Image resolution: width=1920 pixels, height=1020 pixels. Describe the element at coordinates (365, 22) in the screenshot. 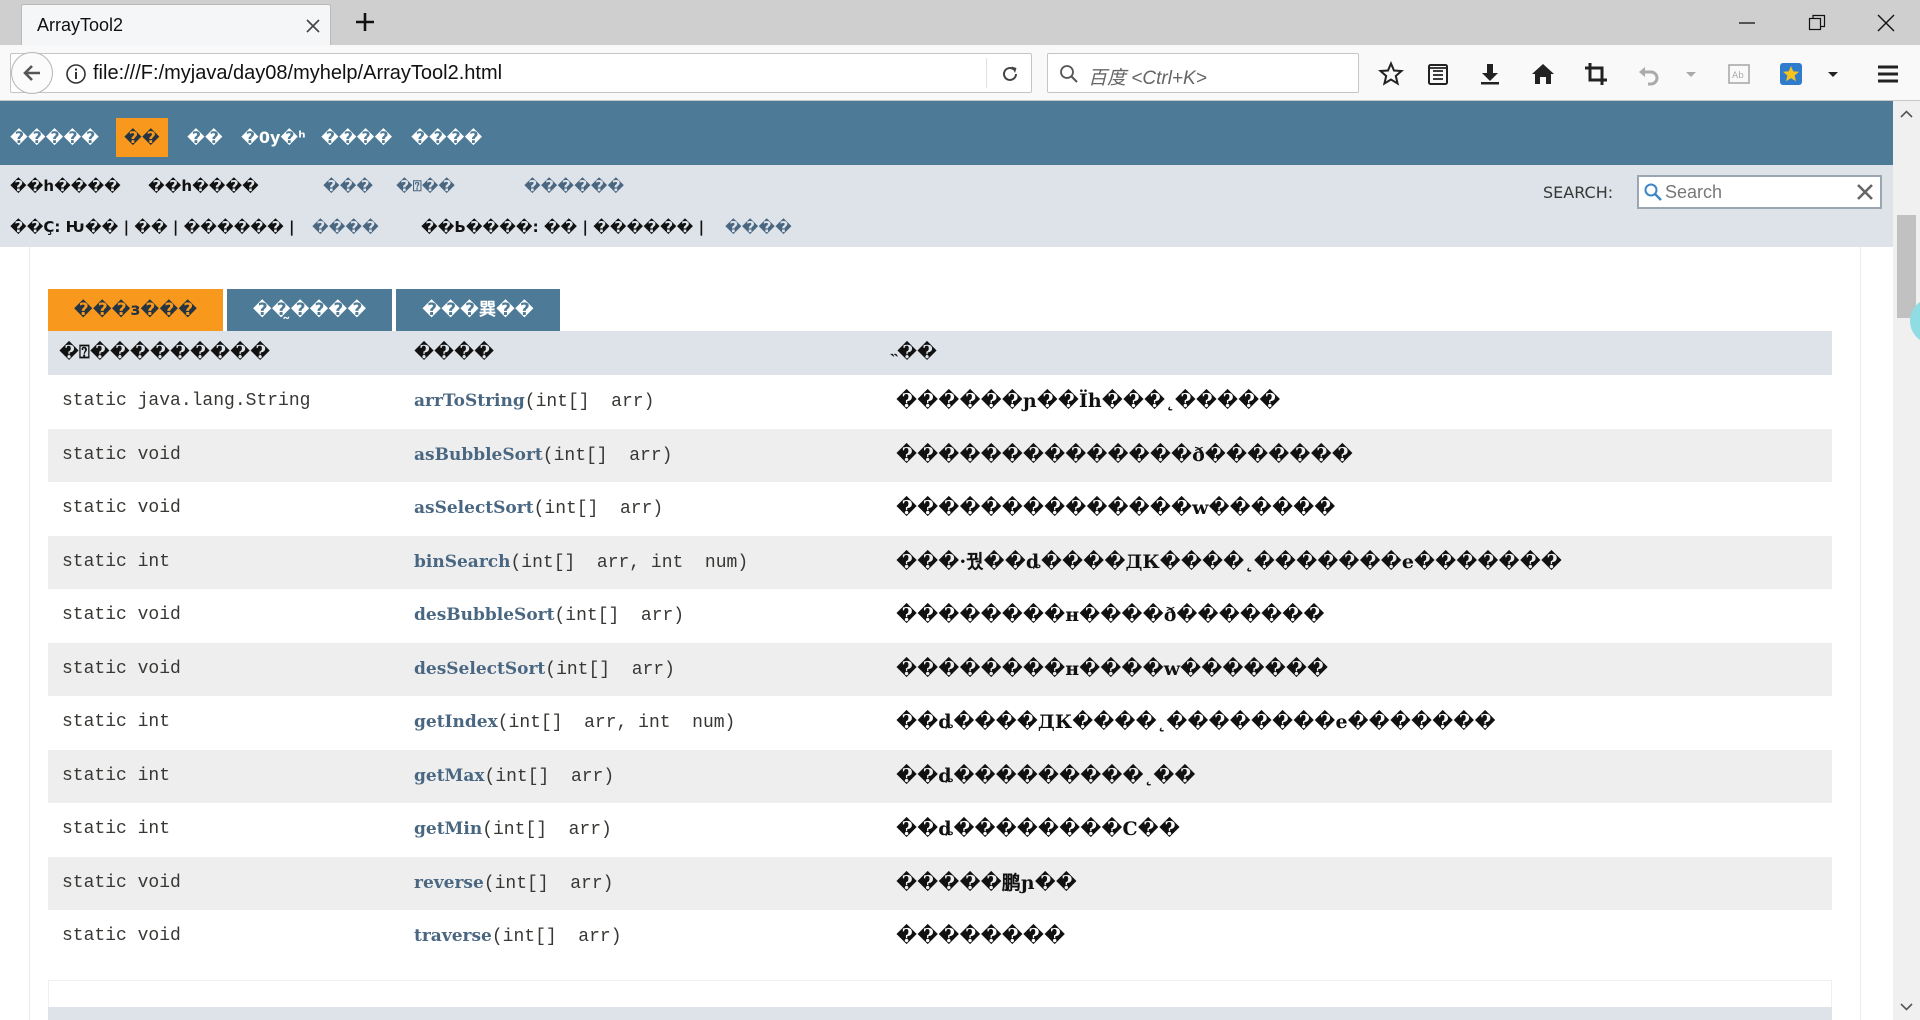

I see `new-tab-icon` at that location.